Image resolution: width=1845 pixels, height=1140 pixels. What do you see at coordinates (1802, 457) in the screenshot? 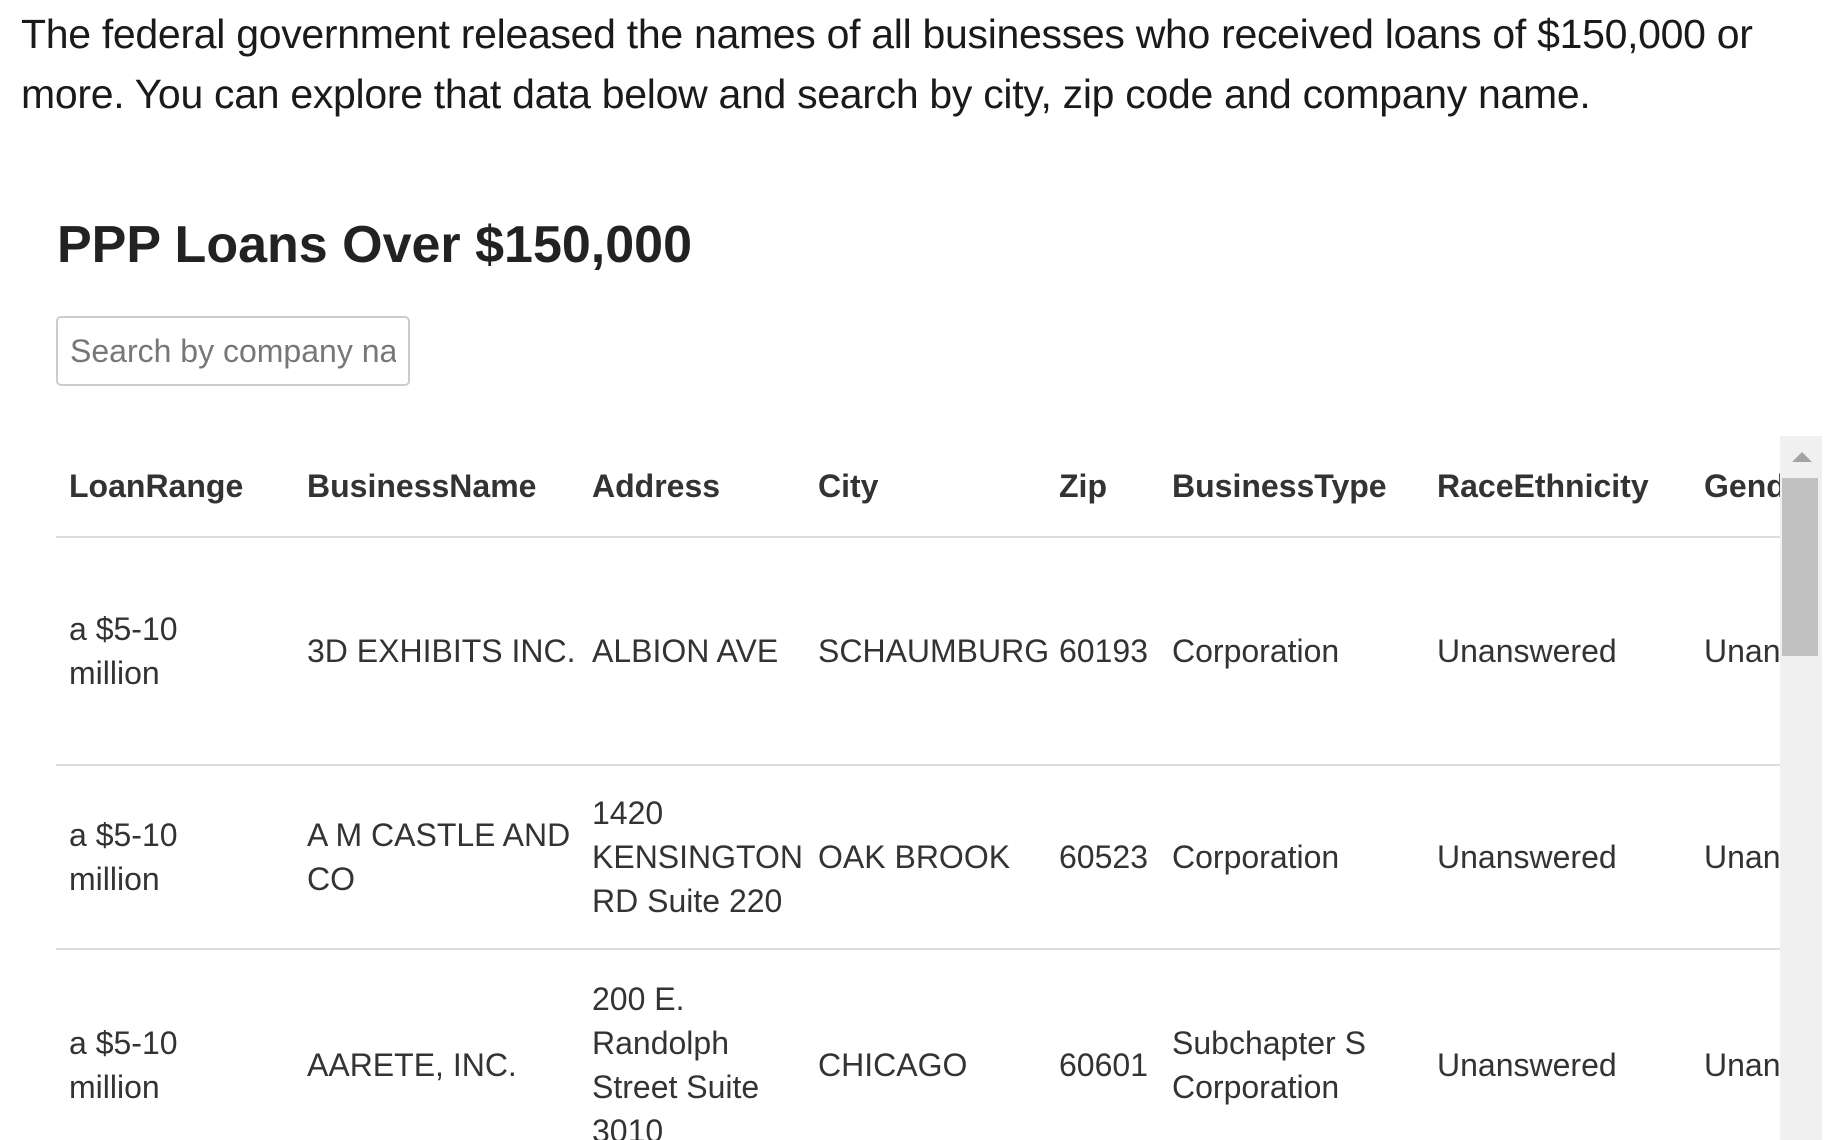
I see `scroll-up-arrow-icon` at bounding box center [1802, 457].